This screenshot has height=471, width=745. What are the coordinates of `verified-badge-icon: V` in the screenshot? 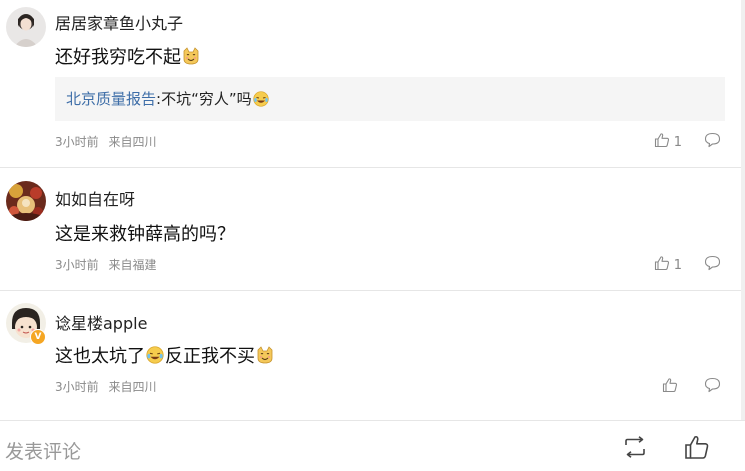 It's located at (38, 337).